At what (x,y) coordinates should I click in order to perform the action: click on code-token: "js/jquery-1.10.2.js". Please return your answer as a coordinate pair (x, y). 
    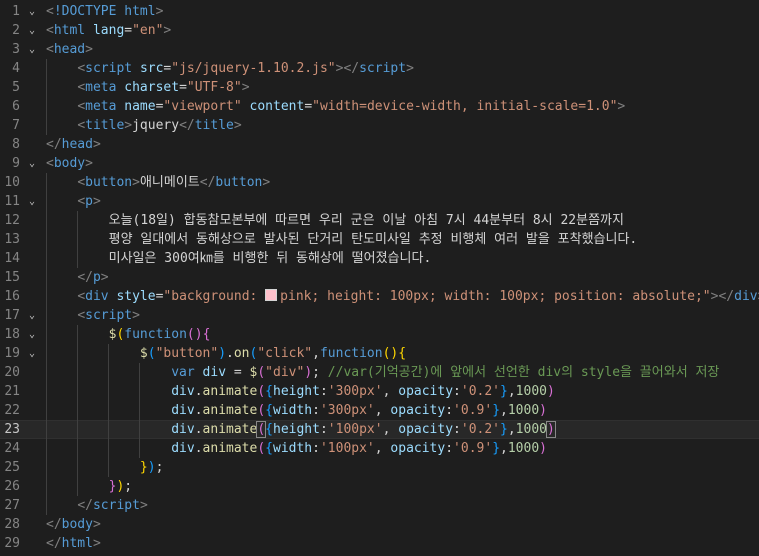
    Looking at the image, I should click on (253, 68).